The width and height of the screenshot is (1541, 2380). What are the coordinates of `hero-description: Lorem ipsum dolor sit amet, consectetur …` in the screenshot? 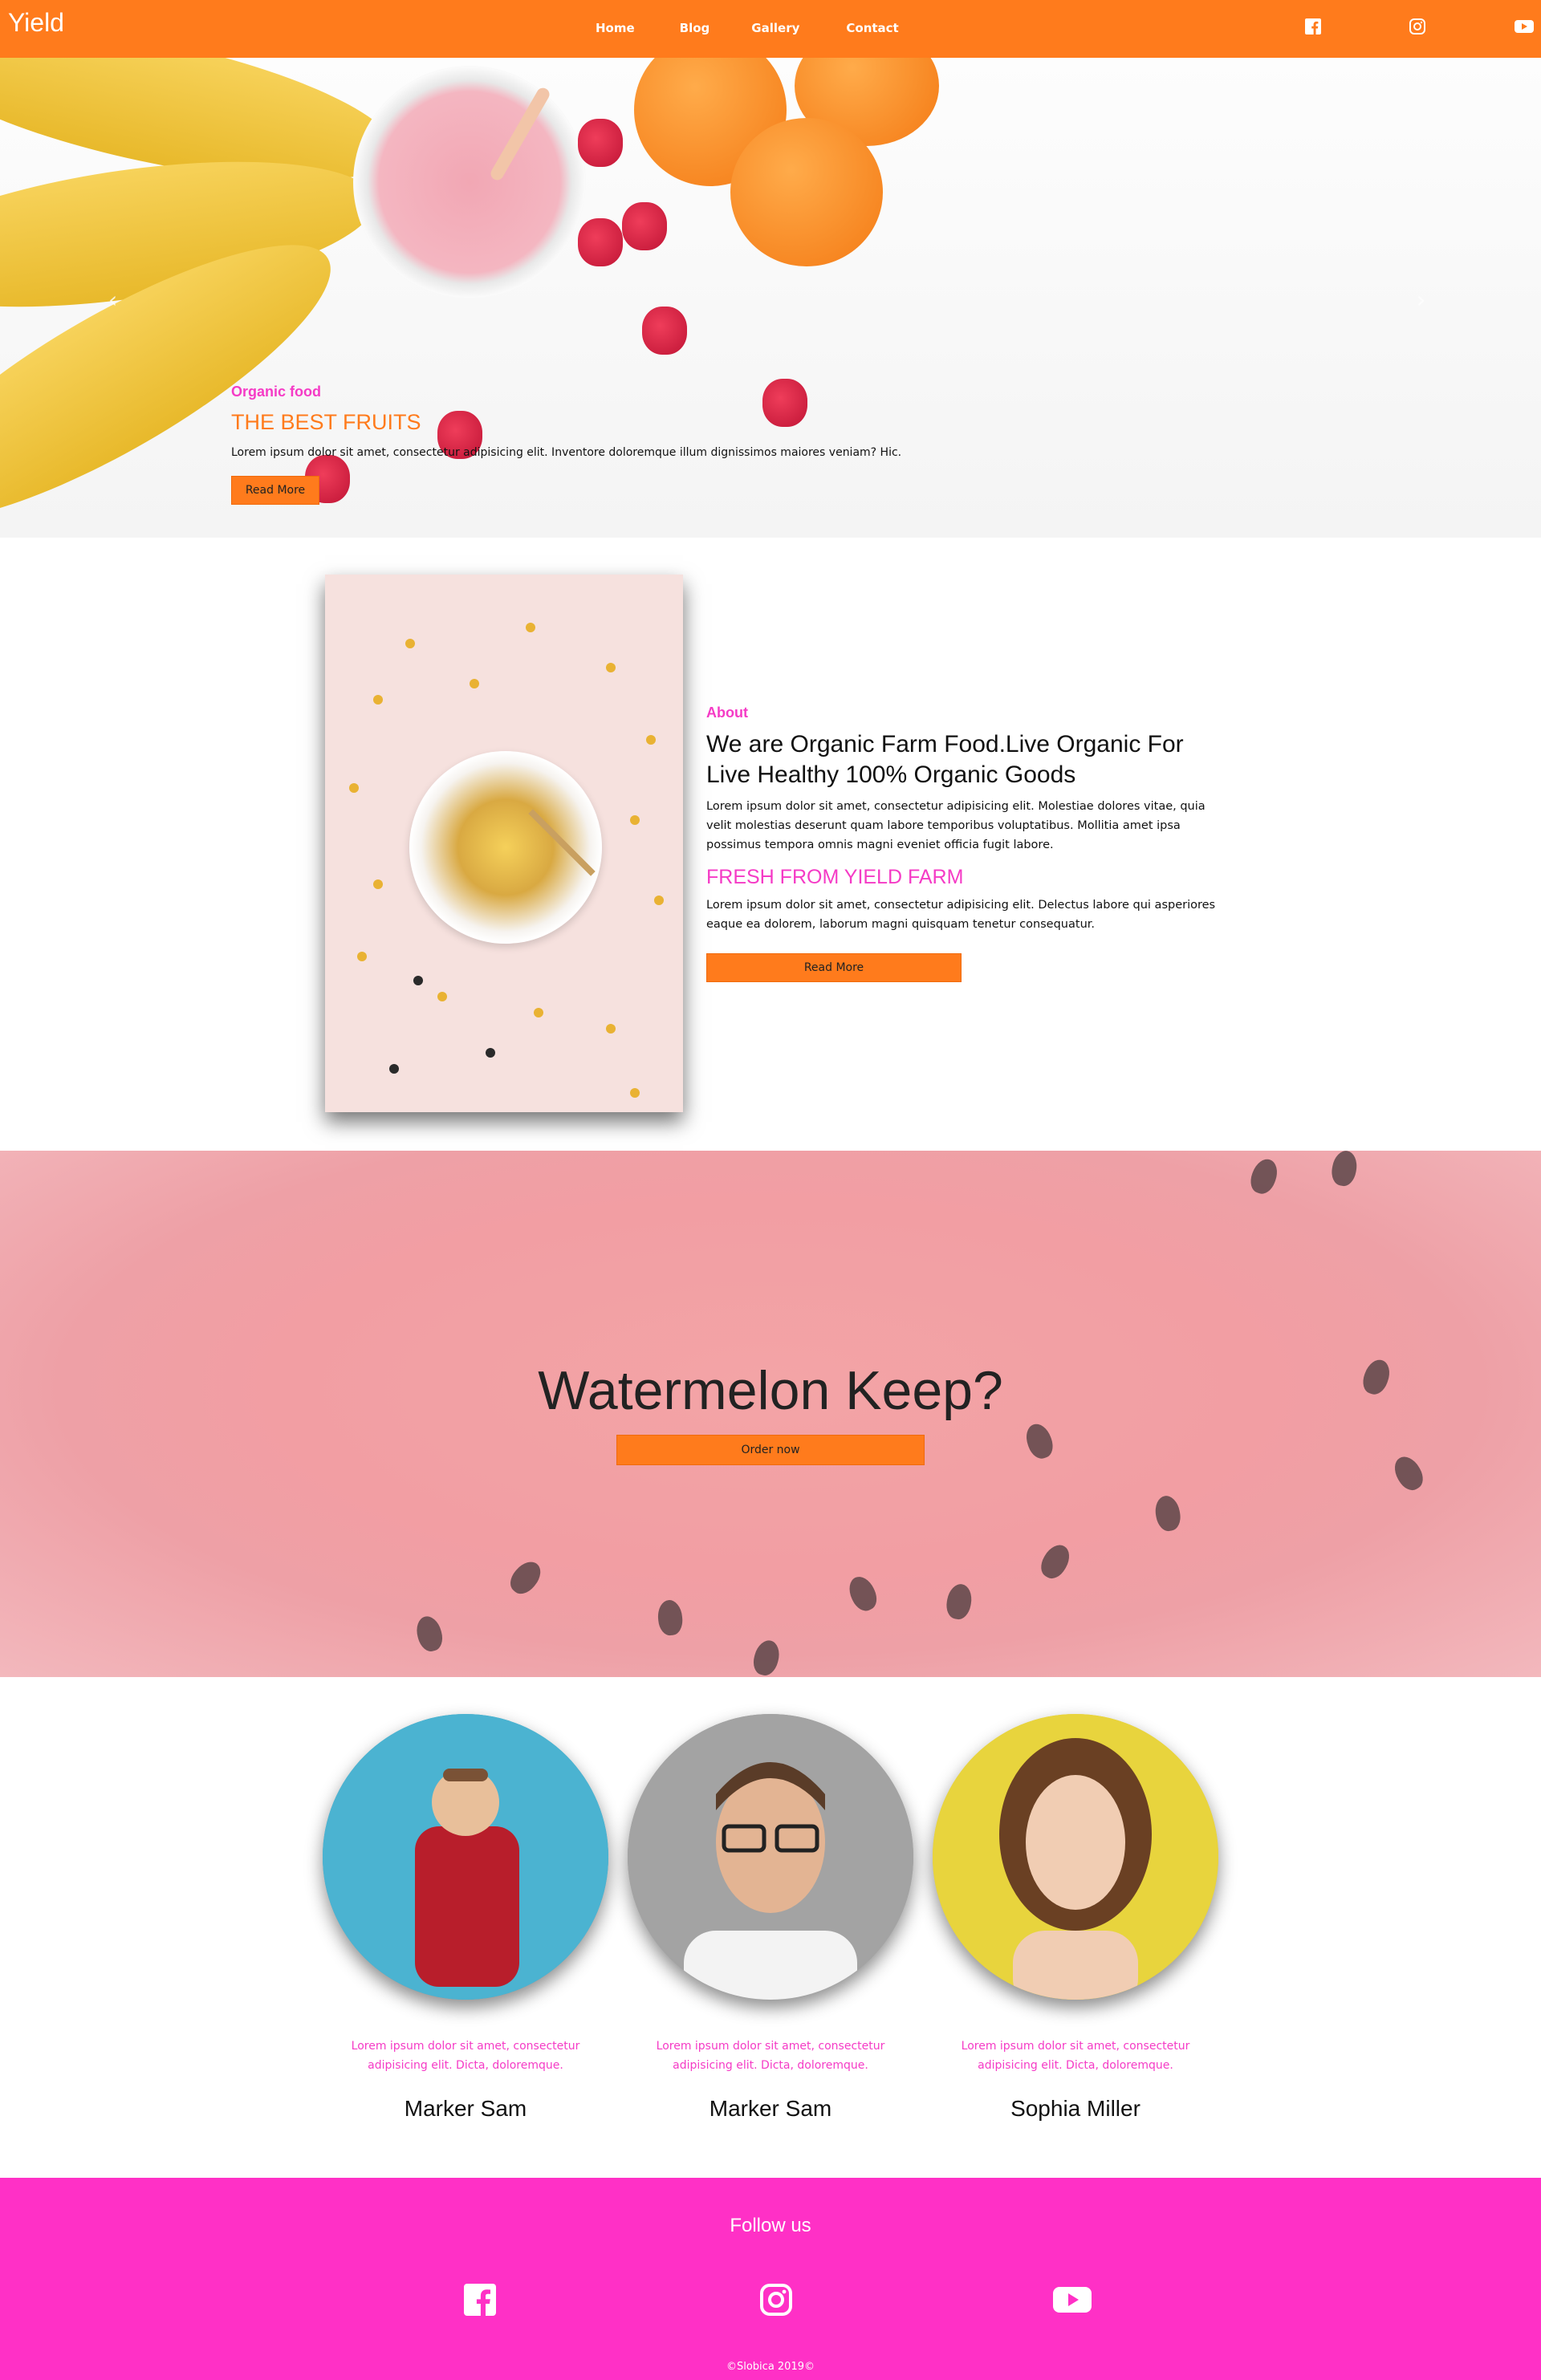 It's located at (566, 453).